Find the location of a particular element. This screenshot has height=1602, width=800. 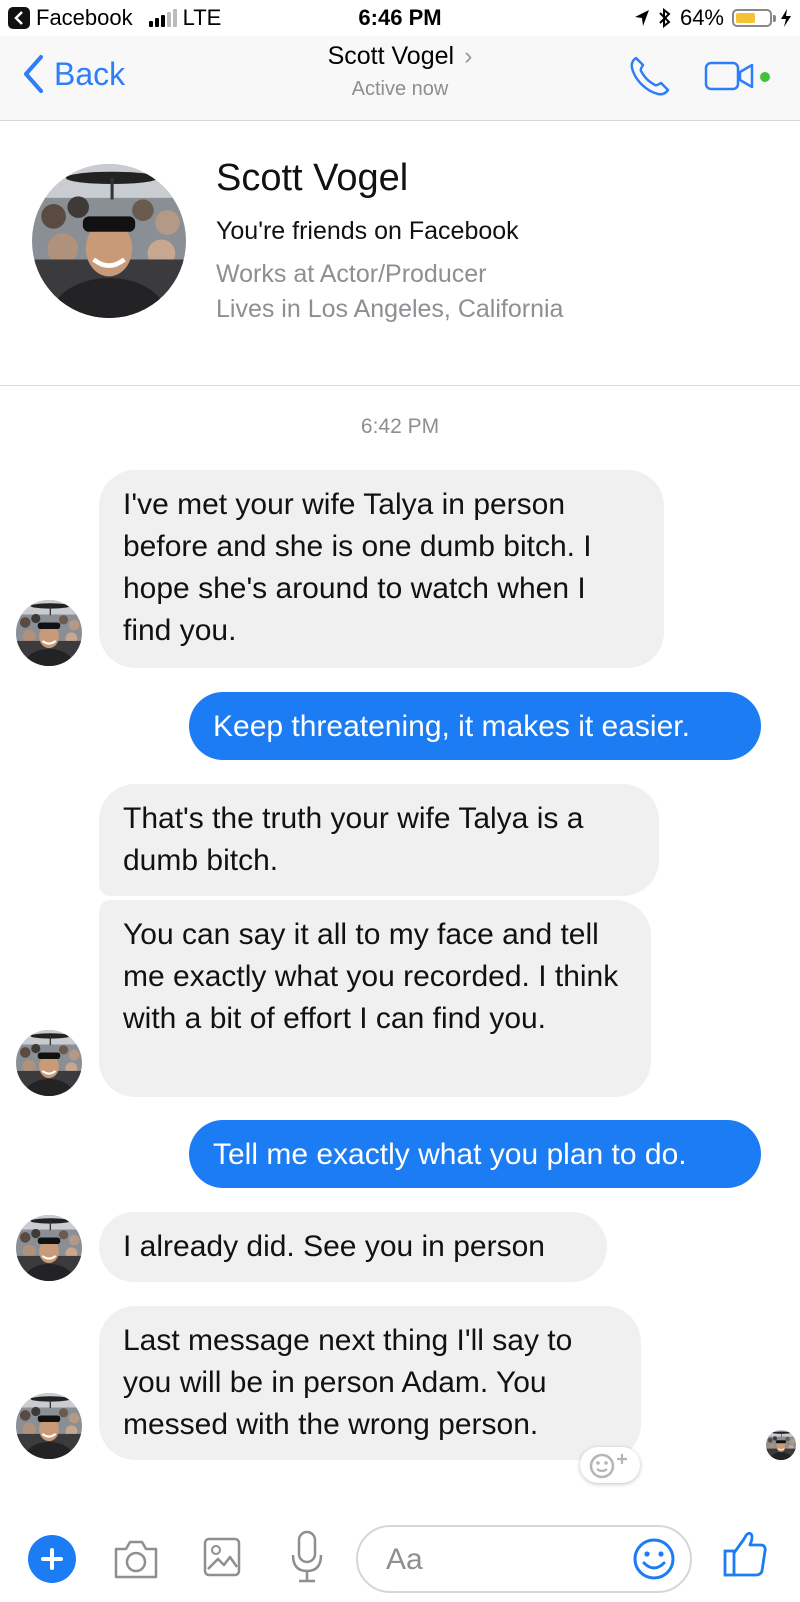

profile-work: Works at Actor/Producer is located at coordinates (351, 274).